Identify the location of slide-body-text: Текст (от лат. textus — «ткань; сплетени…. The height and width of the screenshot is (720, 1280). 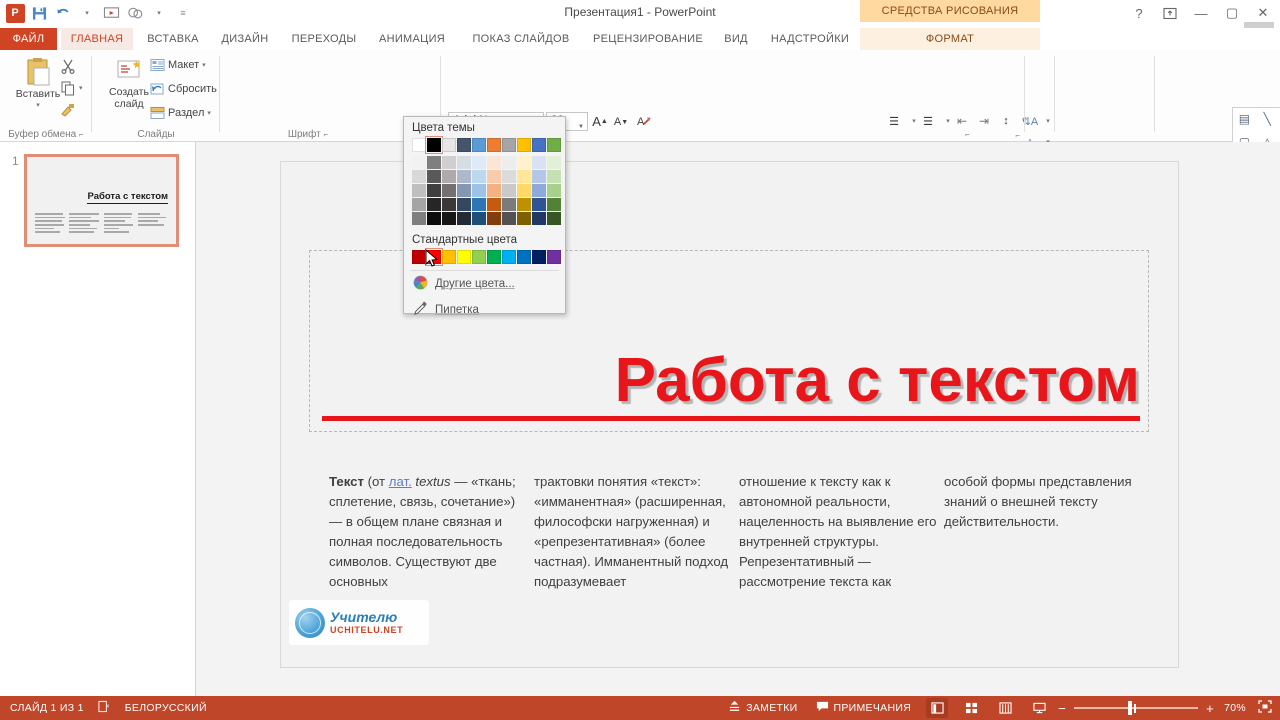
(739, 532).